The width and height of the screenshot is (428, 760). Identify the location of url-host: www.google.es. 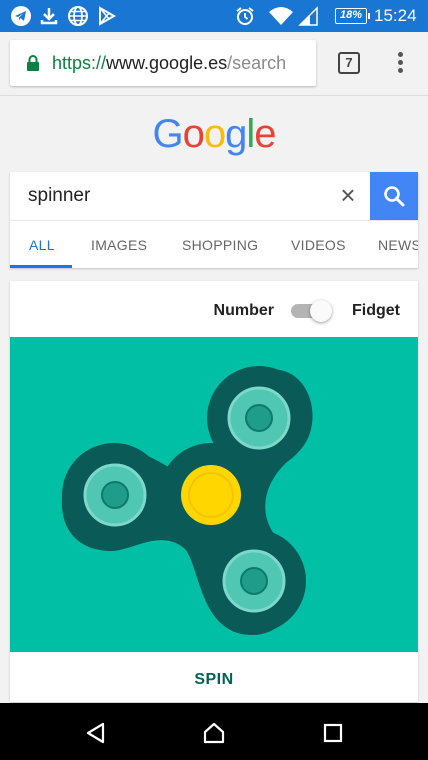
(167, 63).